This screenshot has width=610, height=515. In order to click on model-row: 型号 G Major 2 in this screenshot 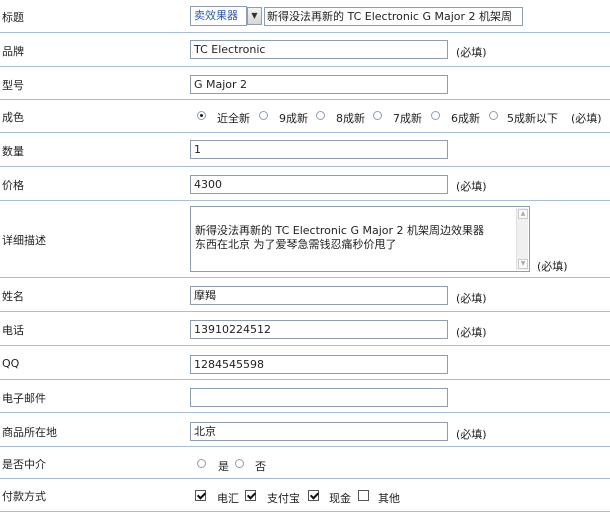, I will do `click(305, 83)`.